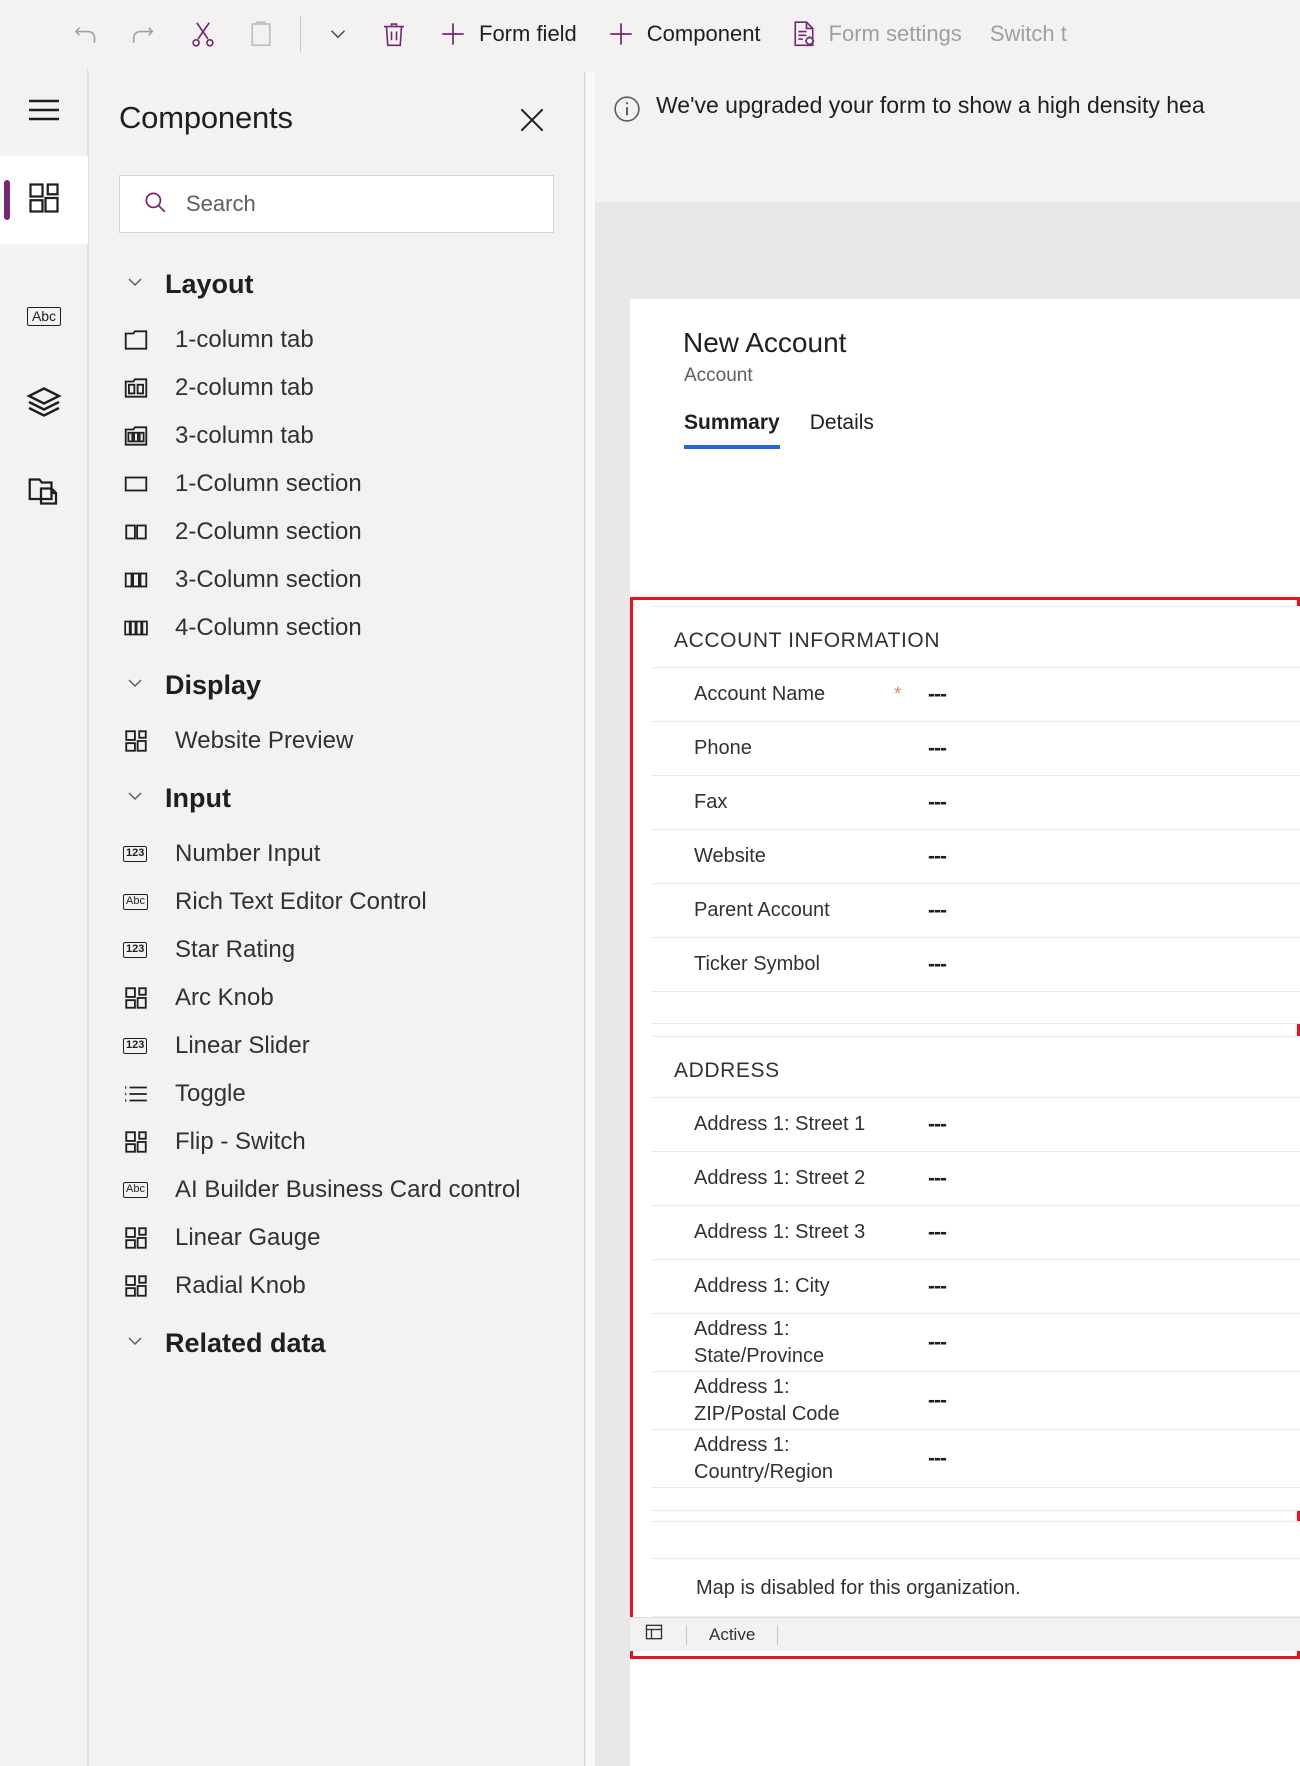 The width and height of the screenshot is (1300, 1766). I want to click on tab-details: Details, so click(842, 430).